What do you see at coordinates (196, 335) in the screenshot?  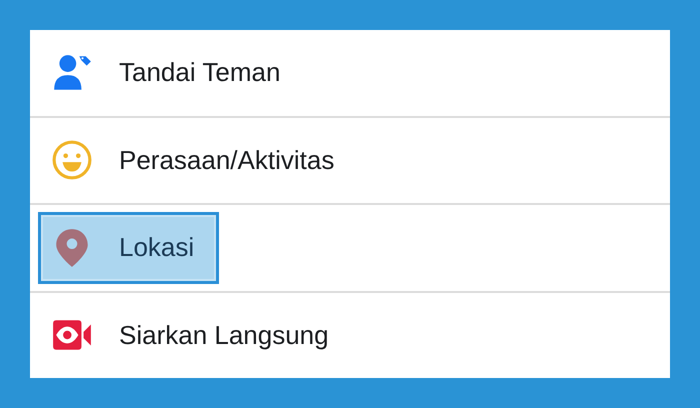 I see `menu-item: Siarkan Langsung` at bounding box center [196, 335].